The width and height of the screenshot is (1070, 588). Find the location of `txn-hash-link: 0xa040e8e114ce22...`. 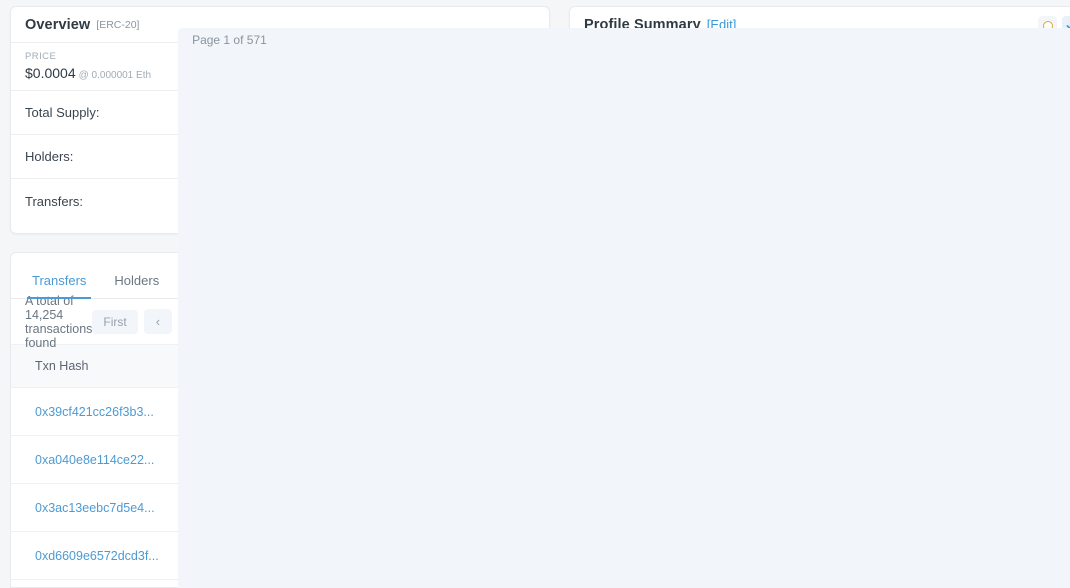

txn-hash-link: 0xa040e8e114ce22... is located at coordinates (94, 460).